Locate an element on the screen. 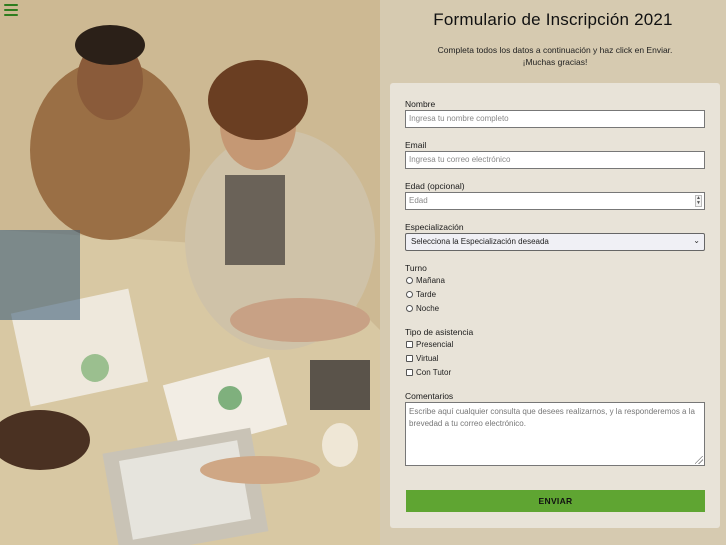 The width and height of the screenshot is (726, 545). edad-input: Edad ▲ ▼ is located at coordinates (555, 201).